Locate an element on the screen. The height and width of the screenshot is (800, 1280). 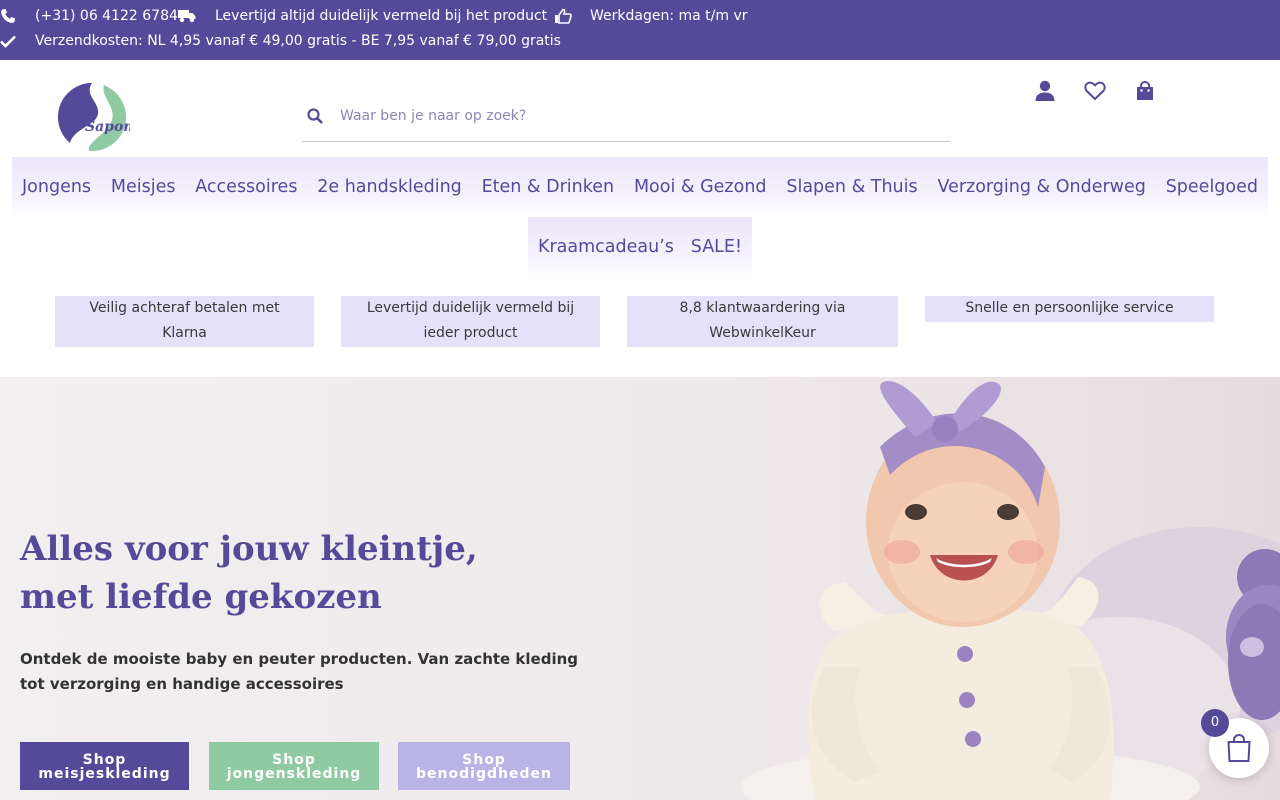
nav-sale: SALE! is located at coordinates (716, 247).